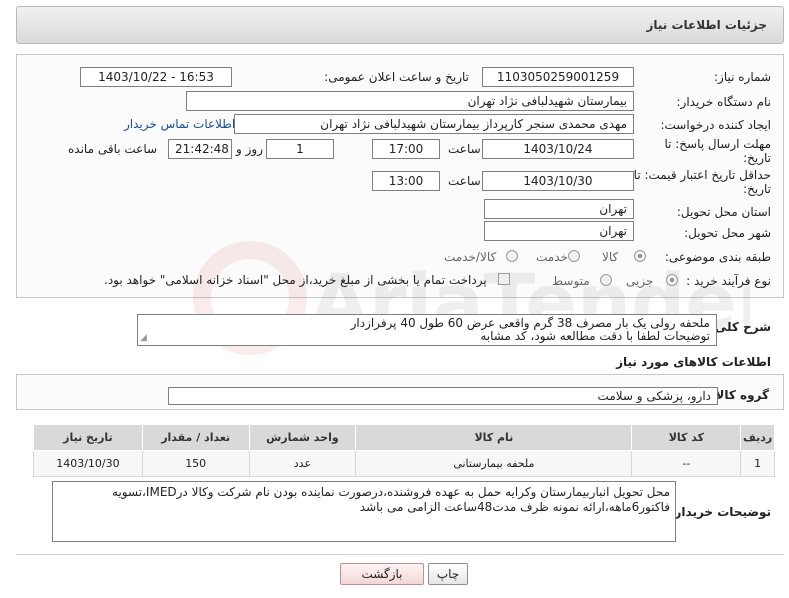  What do you see at coordinates (200, 149) in the screenshot?
I see `remaining-time-field: 21:42:48` at bounding box center [200, 149].